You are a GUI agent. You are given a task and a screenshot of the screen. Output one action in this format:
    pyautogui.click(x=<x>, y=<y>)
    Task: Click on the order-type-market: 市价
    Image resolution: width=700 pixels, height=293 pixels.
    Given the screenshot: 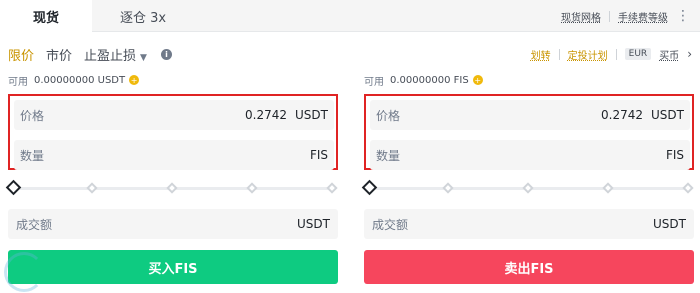 What is the action you would take?
    pyautogui.click(x=59, y=54)
    